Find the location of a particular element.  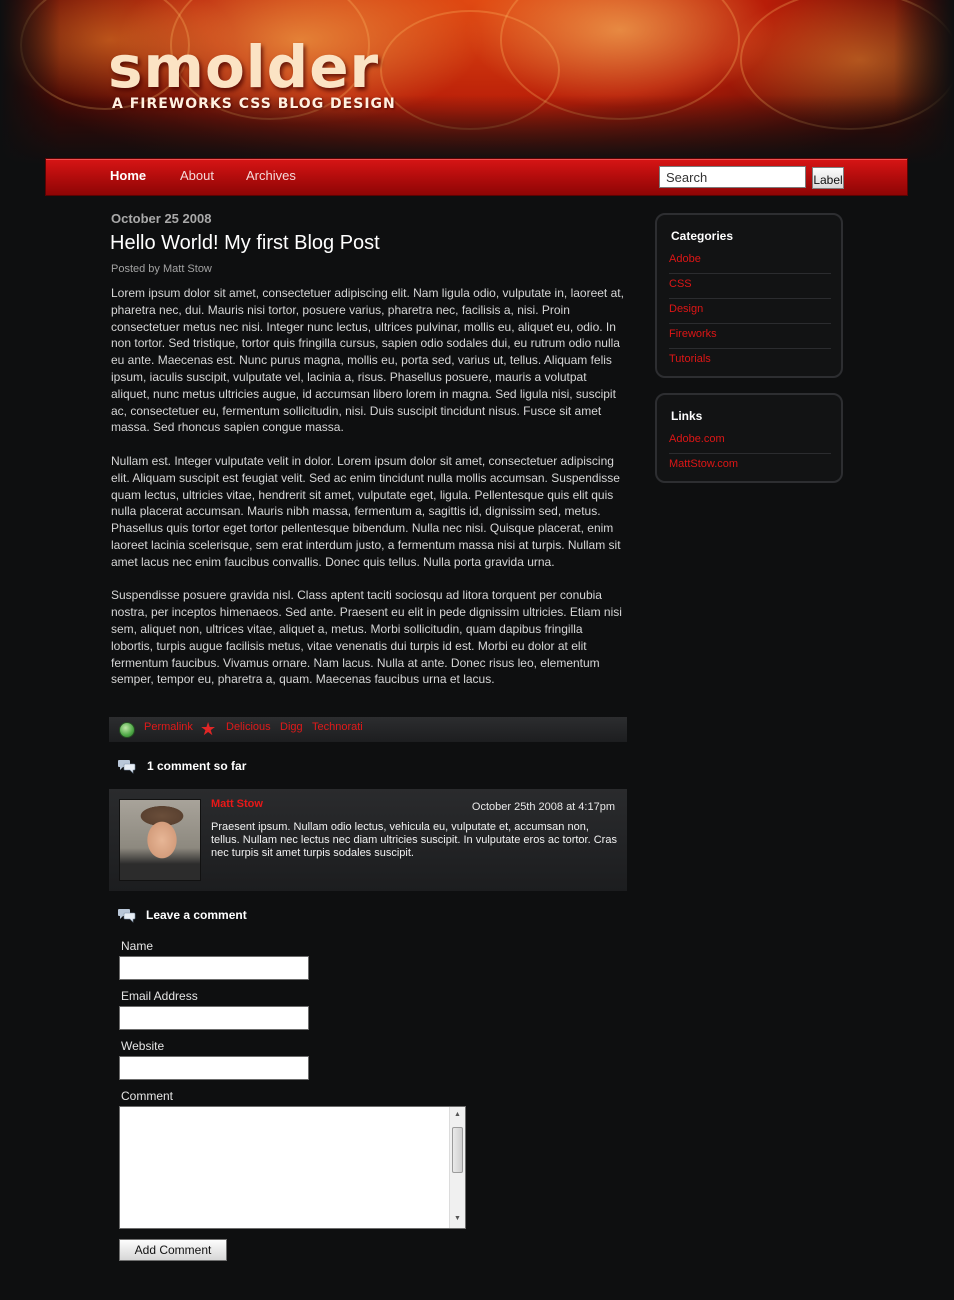

external-link: MattStow.com is located at coordinates (750, 466).